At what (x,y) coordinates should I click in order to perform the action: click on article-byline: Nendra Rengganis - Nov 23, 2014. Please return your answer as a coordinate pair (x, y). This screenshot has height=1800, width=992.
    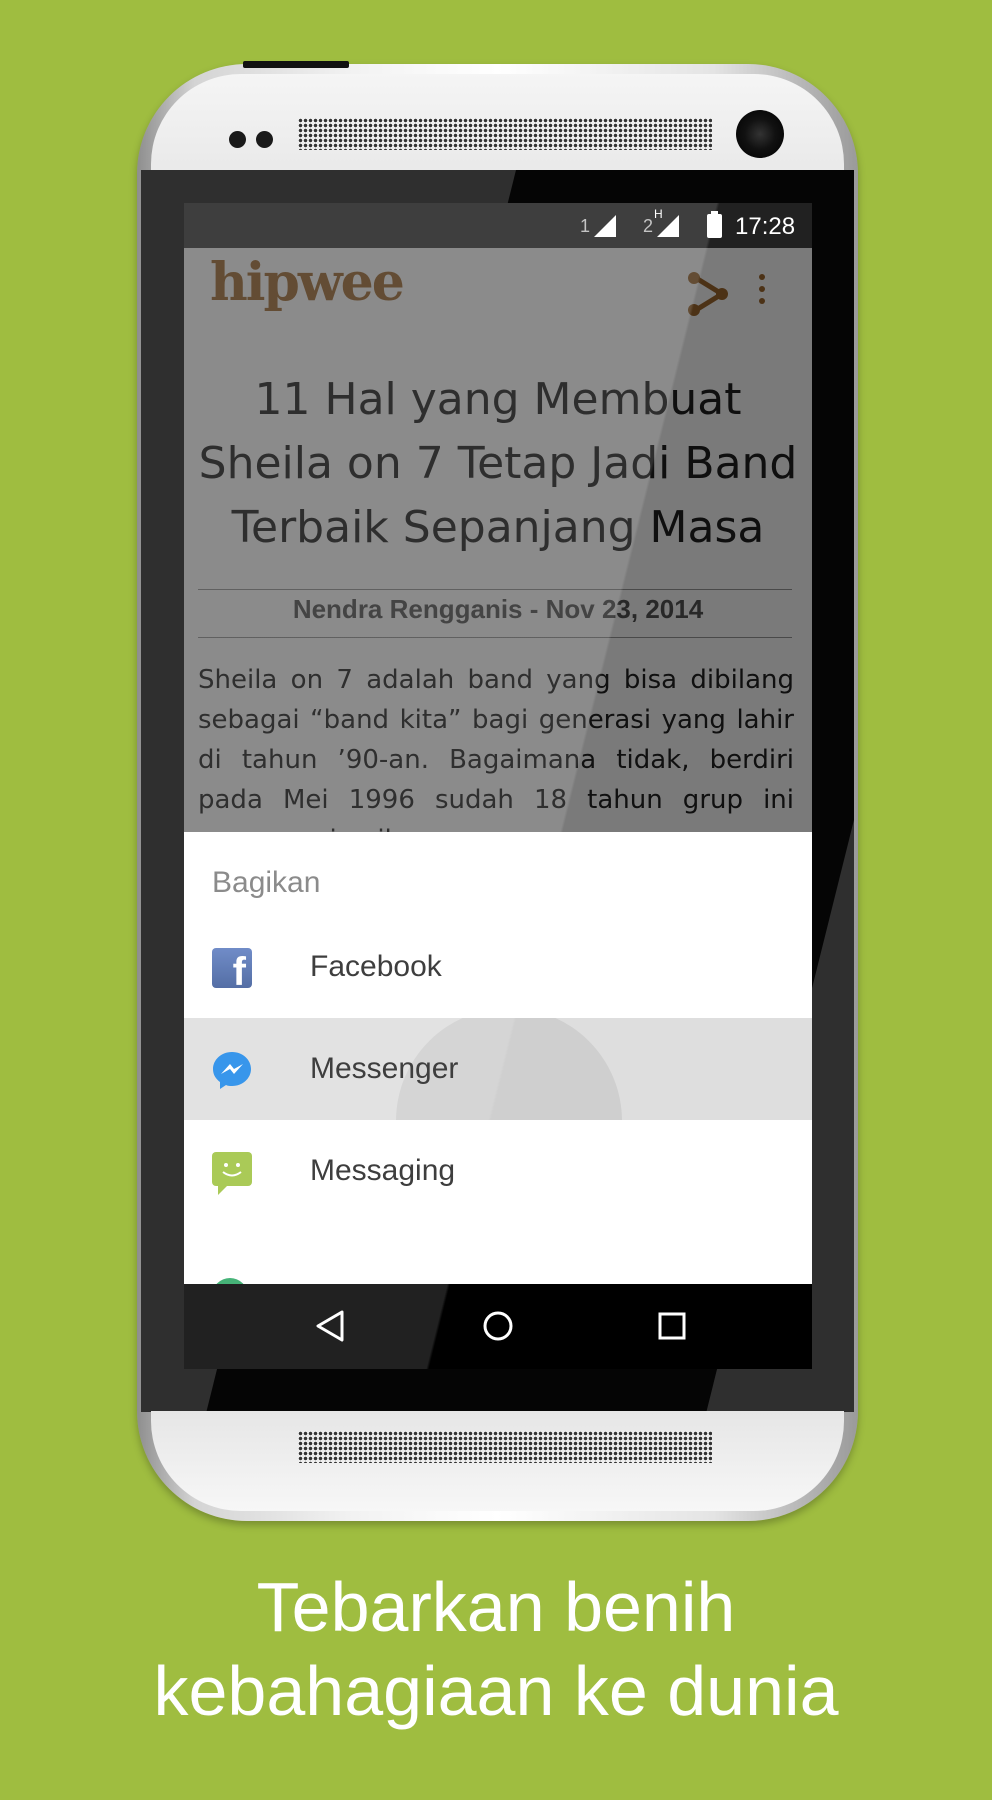
    Looking at the image, I should click on (498, 609).